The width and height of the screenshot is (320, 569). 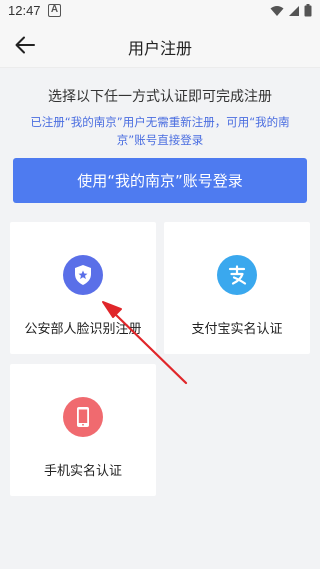 I want to click on my-nanjing-login-button: 使用“我的南京”账号登录, so click(x=160, y=180).